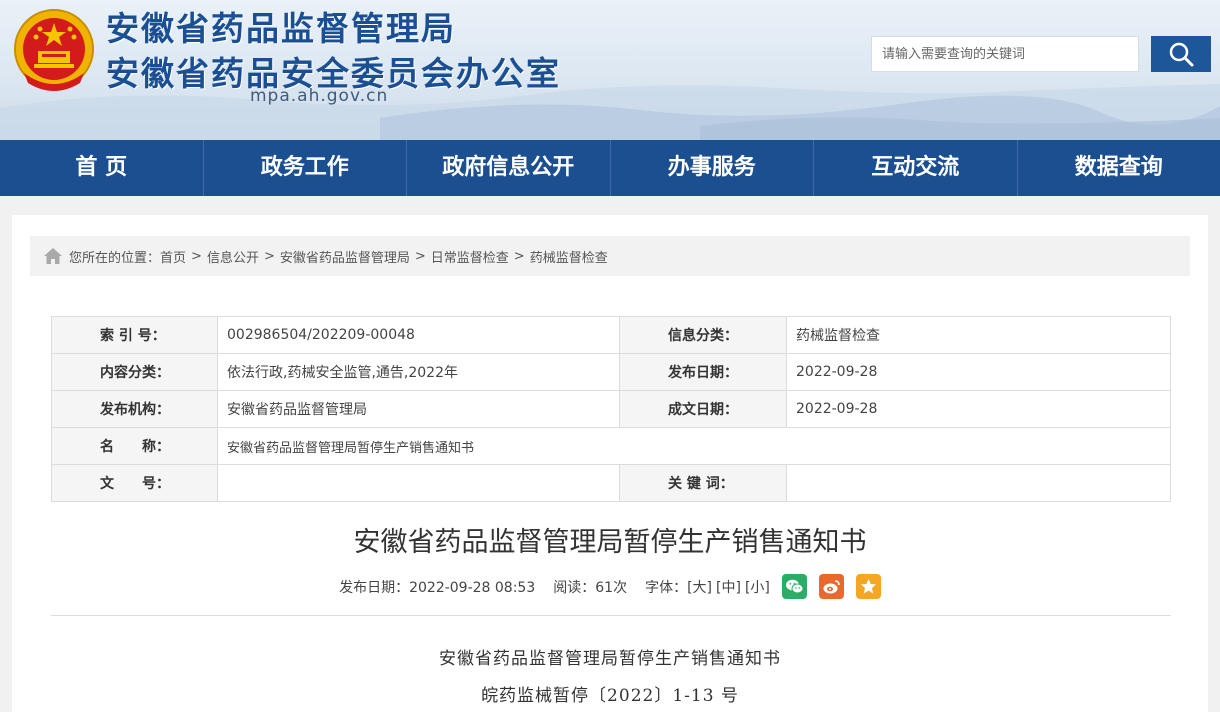 This screenshot has height=712, width=1220. Describe the element at coordinates (915, 168) in the screenshot. I see `nav-item-interaction: 互动交流` at that location.